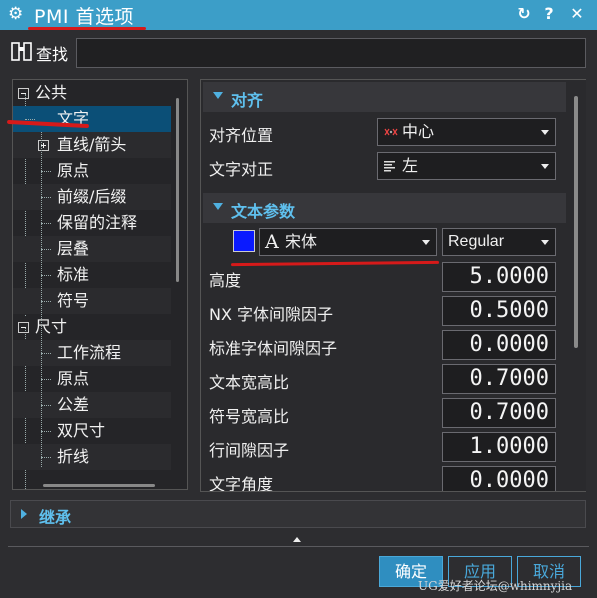  What do you see at coordinates (92, 119) in the screenshot?
I see `tree-item-text: 文字` at bounding box center [92, 119].